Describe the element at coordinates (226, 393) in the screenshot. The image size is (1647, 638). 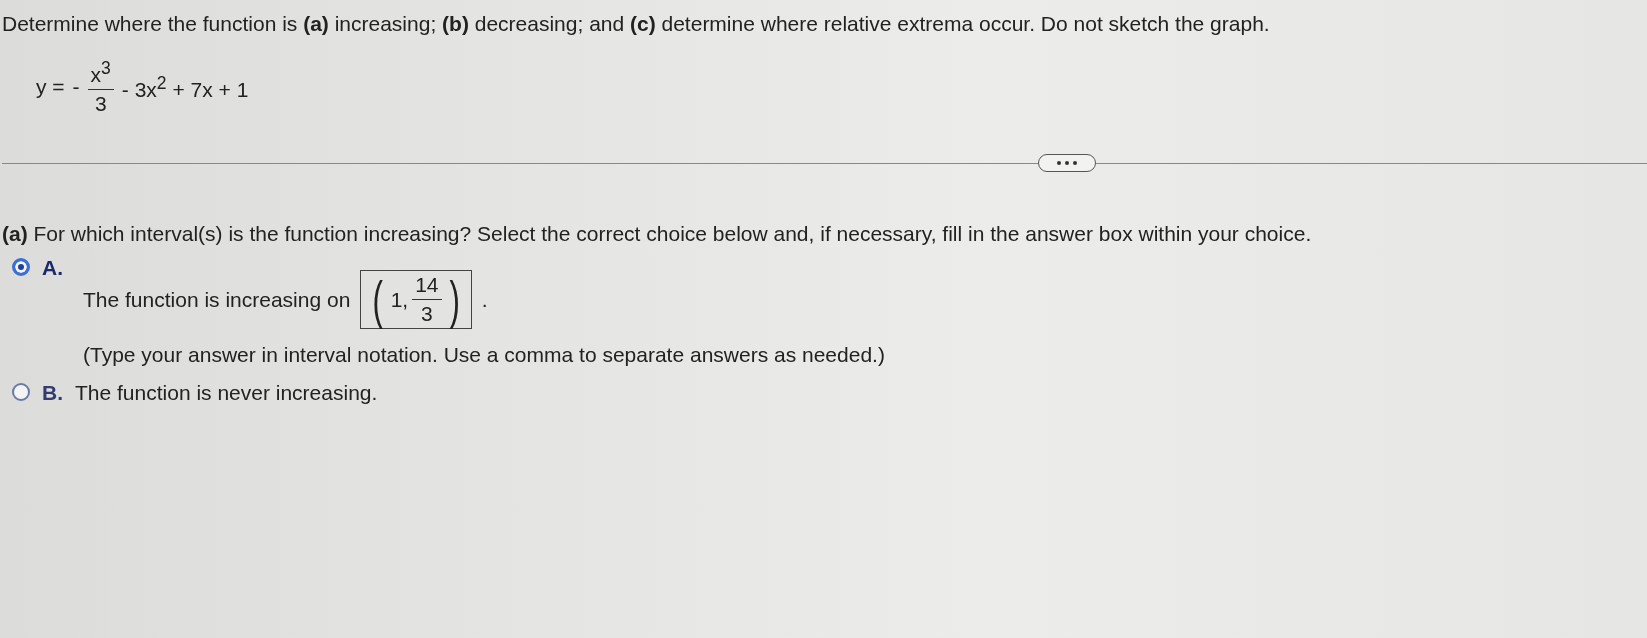
I see `choice-text: The function is never increasing.` at that location.